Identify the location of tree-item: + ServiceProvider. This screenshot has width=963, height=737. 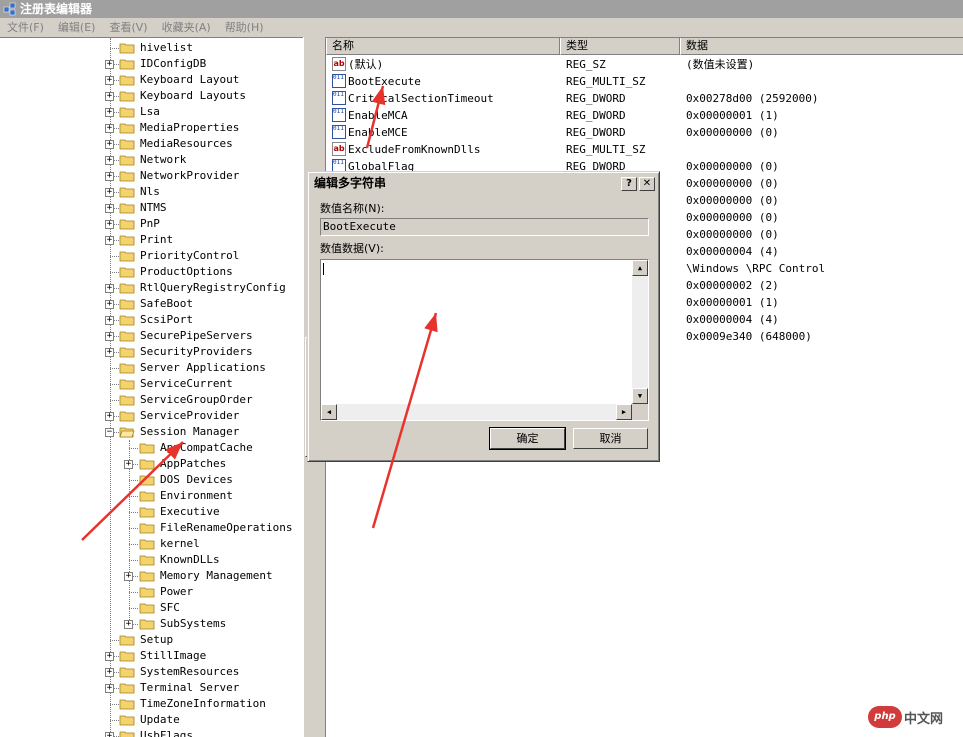
(151, 416).